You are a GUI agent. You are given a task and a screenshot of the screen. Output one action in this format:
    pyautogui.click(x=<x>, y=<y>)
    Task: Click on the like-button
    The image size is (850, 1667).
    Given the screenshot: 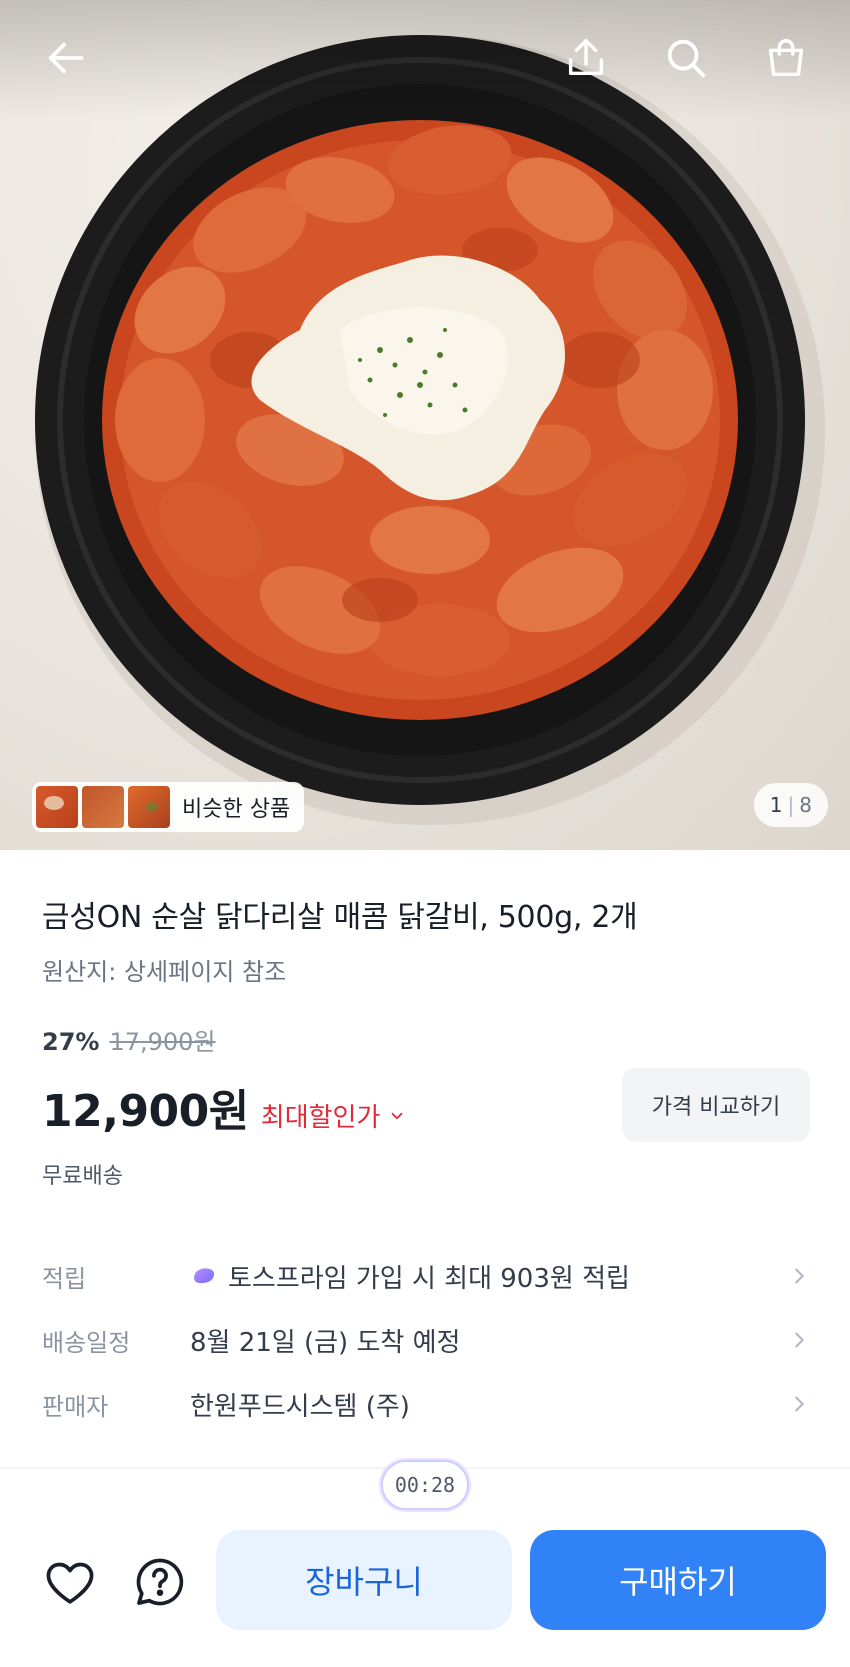 What is the action you would take?
    pyautogui.click(x=70, y=1582)
    